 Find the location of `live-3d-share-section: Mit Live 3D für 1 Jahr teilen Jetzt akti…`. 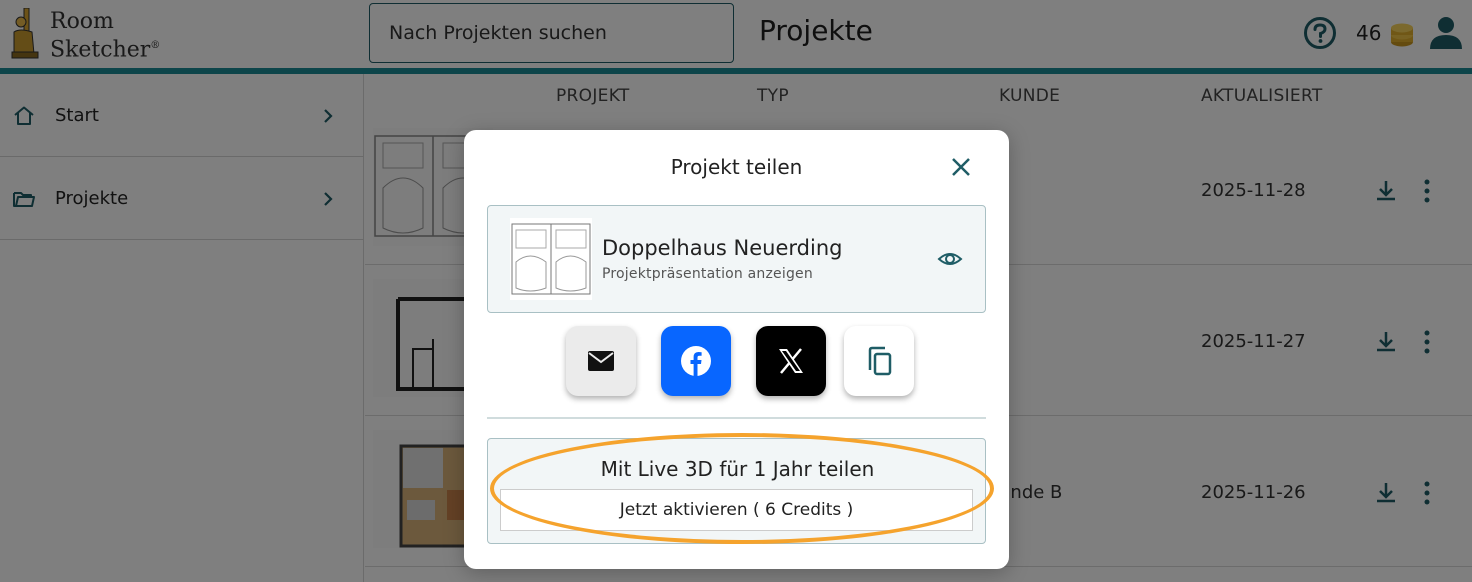

live-3d-share-section: Mit Live 3D für 1 Jahr teilen Jetzt akti… is located at coordinates (736, 491).